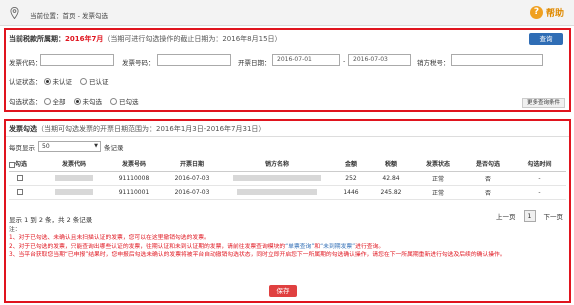 Image resolution: width=574 pixels, height=305 pixels. I want to click on note-line-1: 1、对于已勾选、未确认且未扫描认证的发票，您可以在这里撤销勾选的发票。, so click(109, 238).